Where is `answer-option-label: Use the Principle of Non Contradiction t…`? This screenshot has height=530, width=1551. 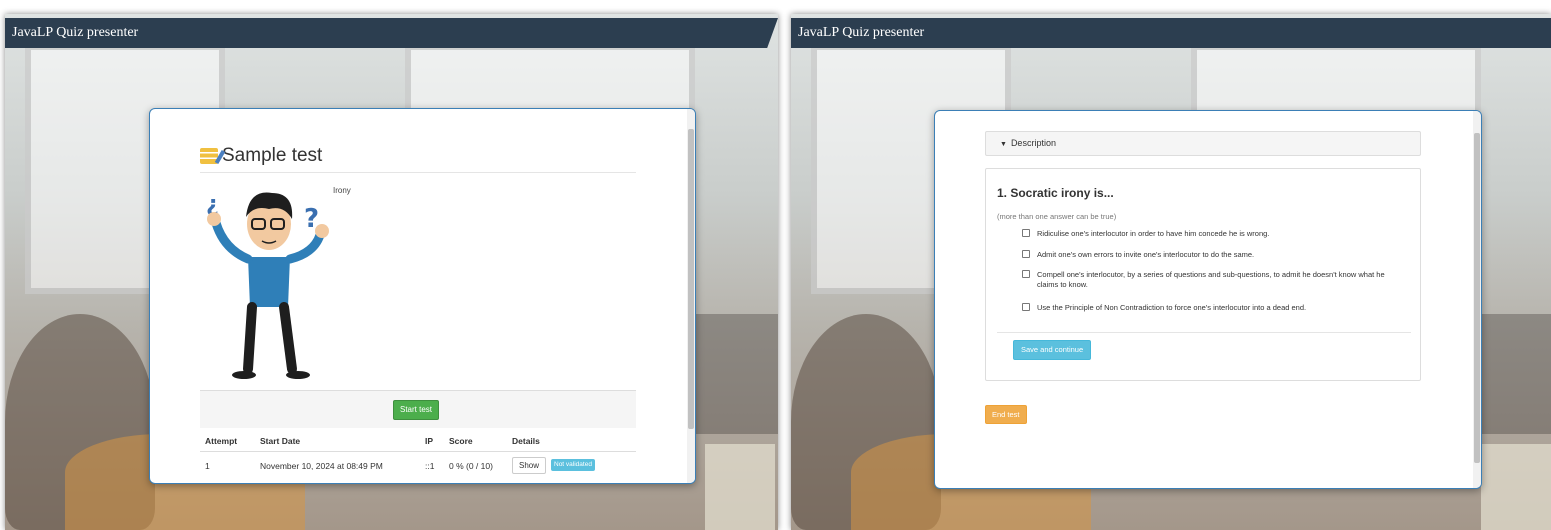 answer-option-label: Use the Principle of Non Contradiction t… is located at coordinates (1172, 307).